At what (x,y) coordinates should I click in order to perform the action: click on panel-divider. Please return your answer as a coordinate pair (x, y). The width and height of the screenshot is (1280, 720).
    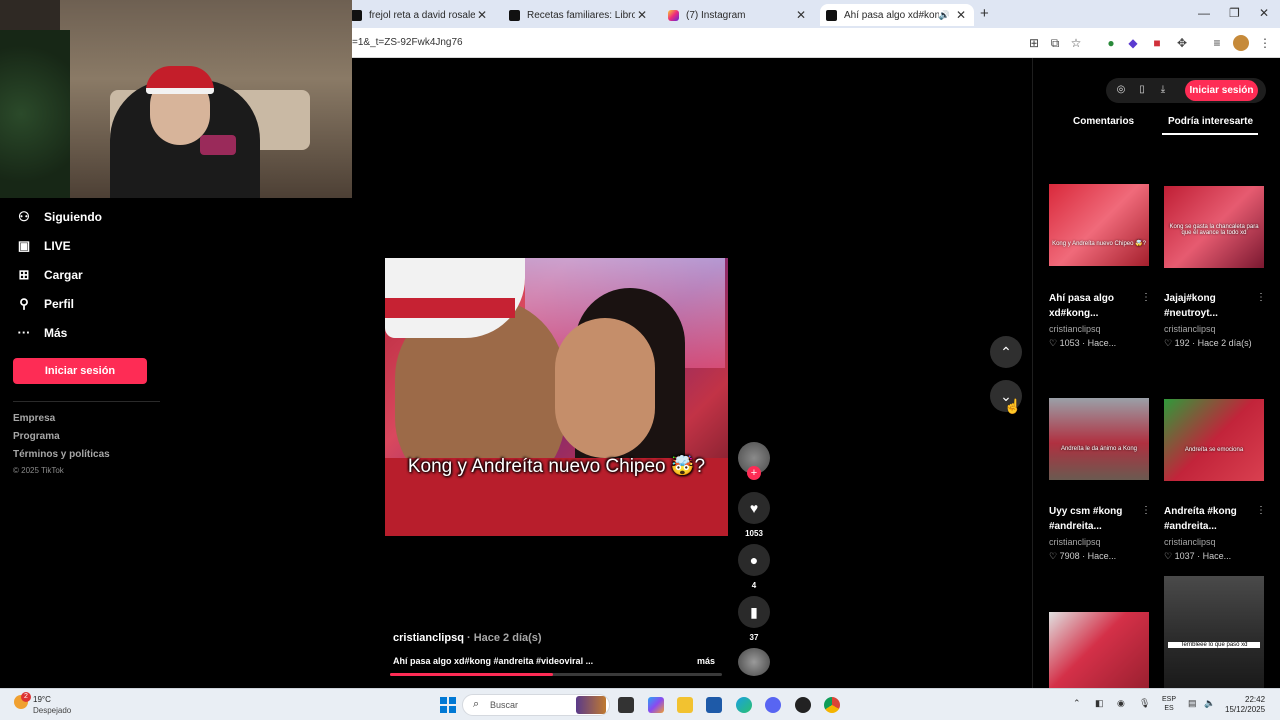
    Looking at the image, I should click on (1032, 373).